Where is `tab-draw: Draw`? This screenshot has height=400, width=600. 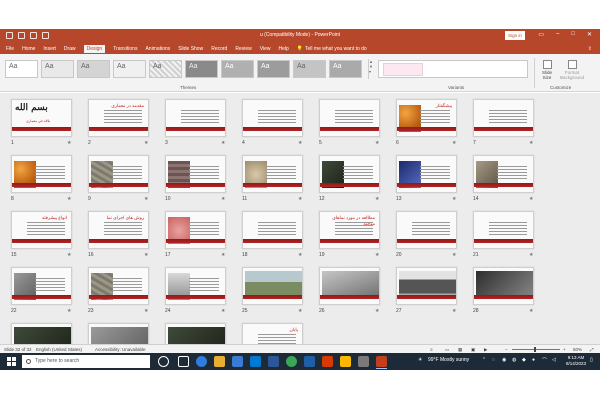 tab-draw: Draw is located at coordinates (70, 49).